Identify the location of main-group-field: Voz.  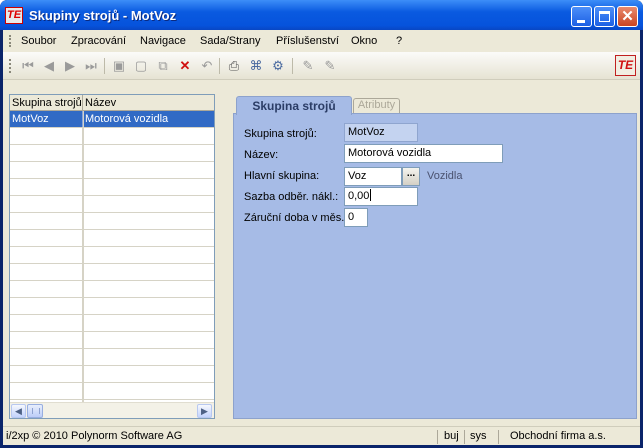
(373, 176).